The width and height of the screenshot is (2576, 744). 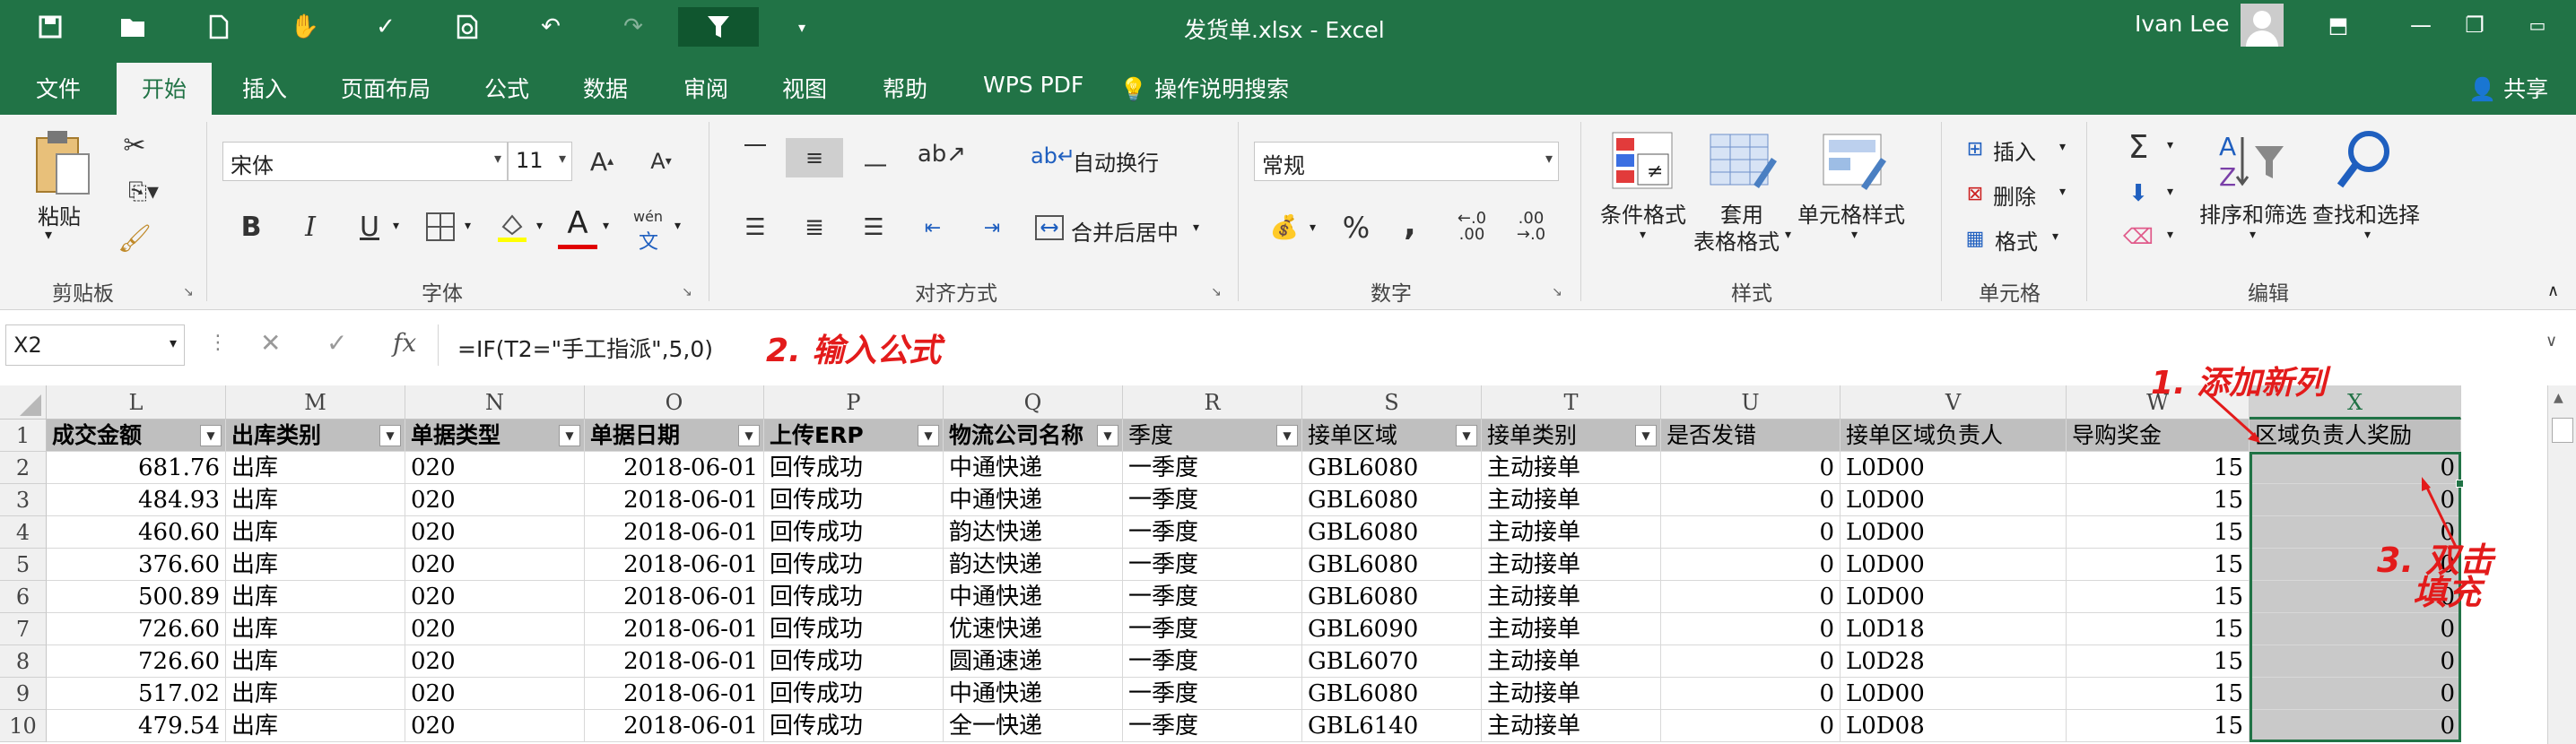 What do you see at coordinates (674, 402) in the screenshot?
I see `column-header-o: O` at bounding box center [674, 402].